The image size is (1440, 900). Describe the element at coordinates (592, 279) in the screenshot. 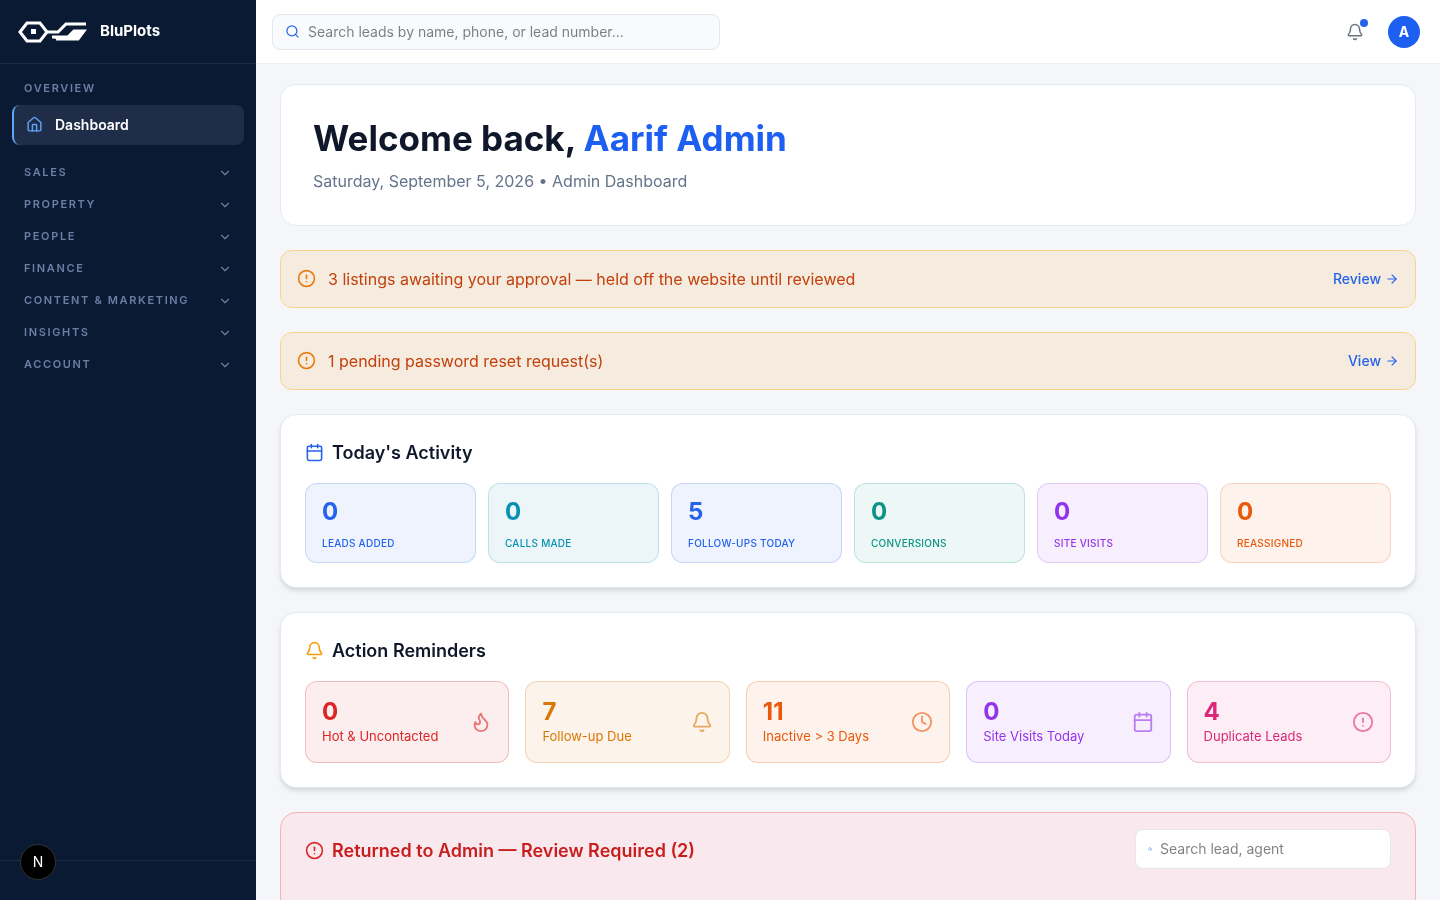

I see `alert-message: 3 listings awaiting your approval — held off the website until reviewed` at that location.